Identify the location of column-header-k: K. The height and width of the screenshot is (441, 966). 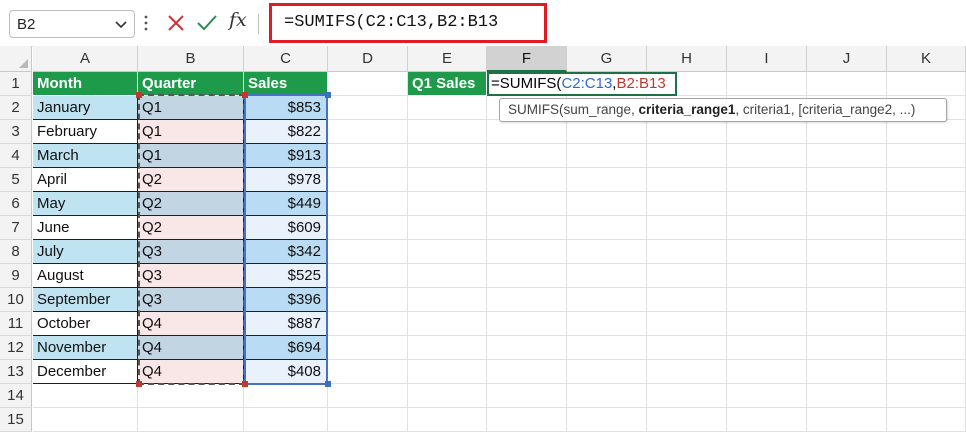
(926, 59).